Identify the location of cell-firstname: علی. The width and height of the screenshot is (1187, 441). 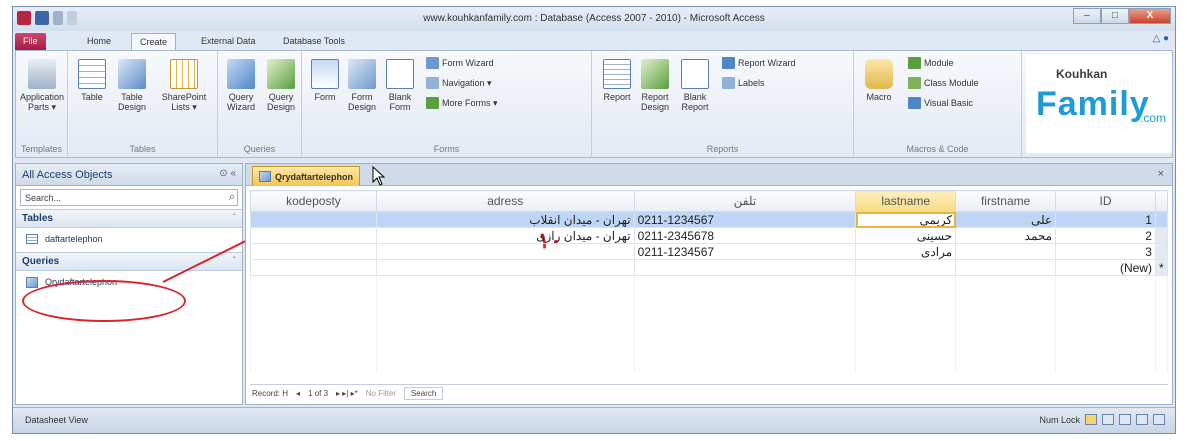
(1006, 219).